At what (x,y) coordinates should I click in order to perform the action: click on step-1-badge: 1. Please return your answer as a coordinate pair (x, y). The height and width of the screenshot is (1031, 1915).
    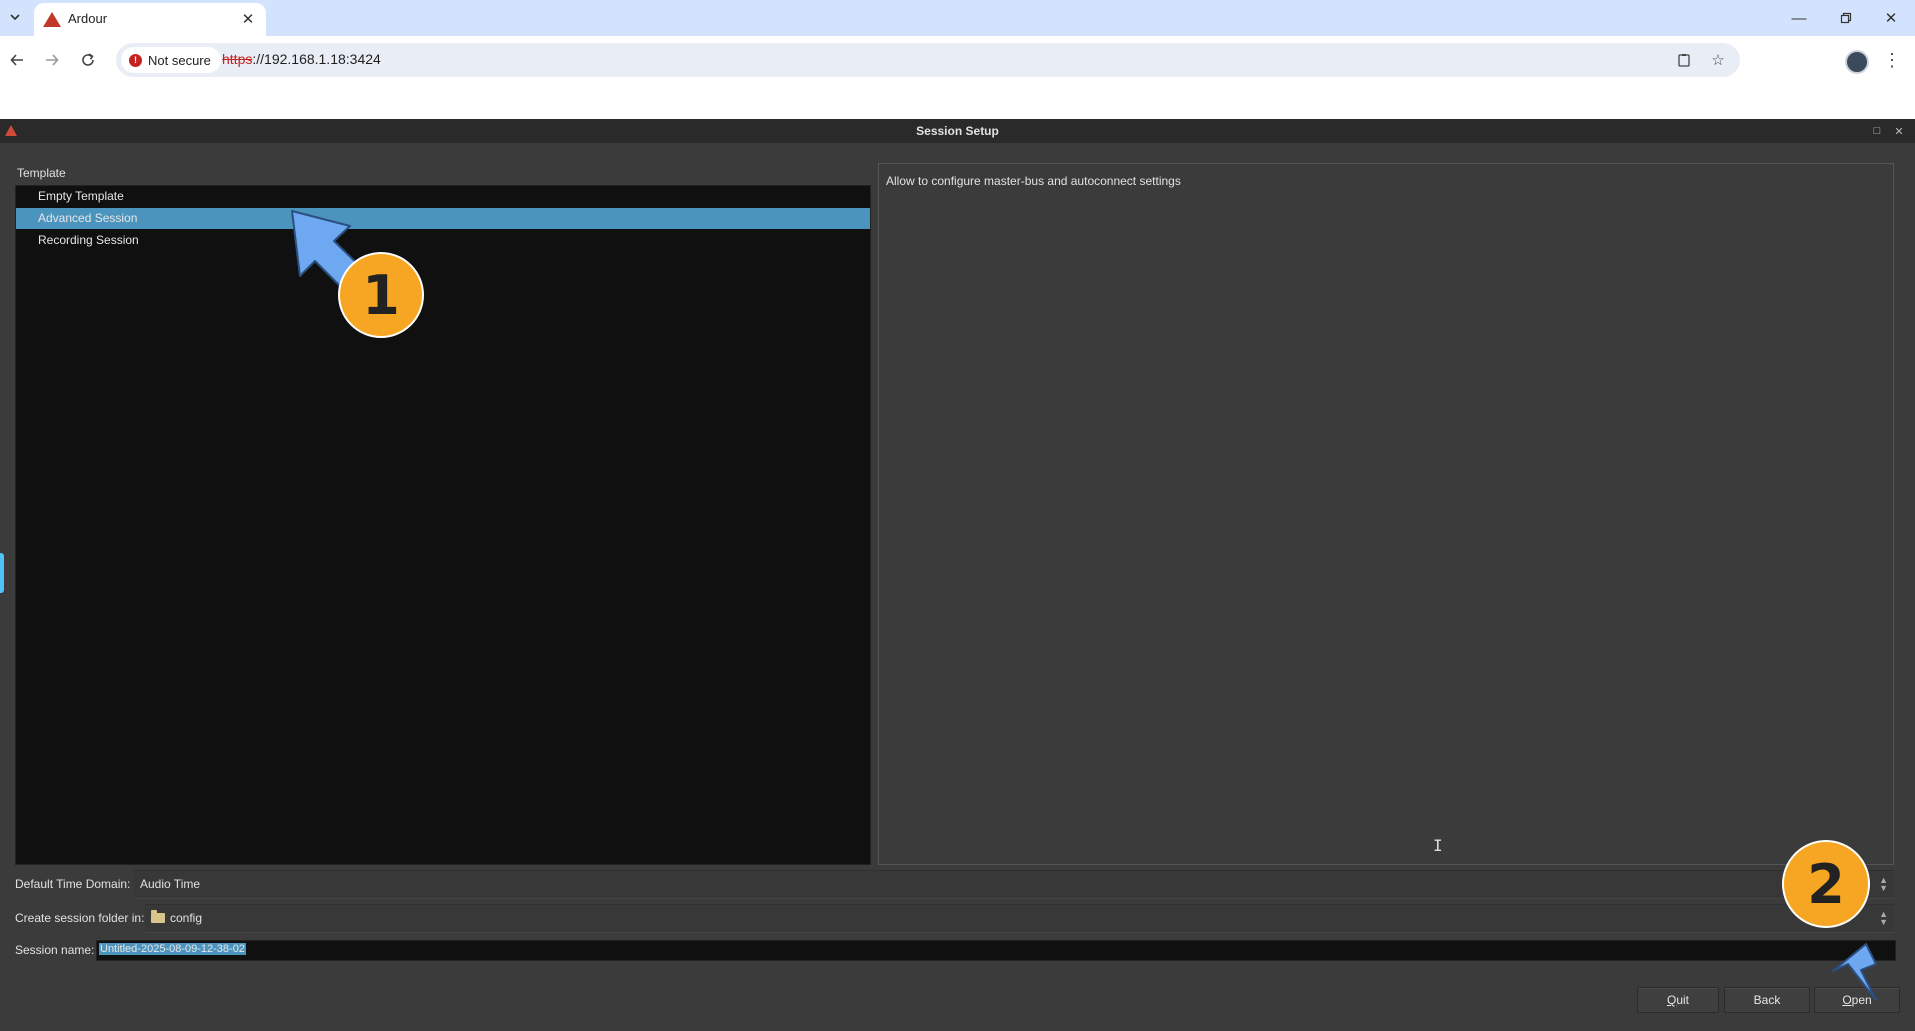
    Looking at the image, I should click on (381, 295).